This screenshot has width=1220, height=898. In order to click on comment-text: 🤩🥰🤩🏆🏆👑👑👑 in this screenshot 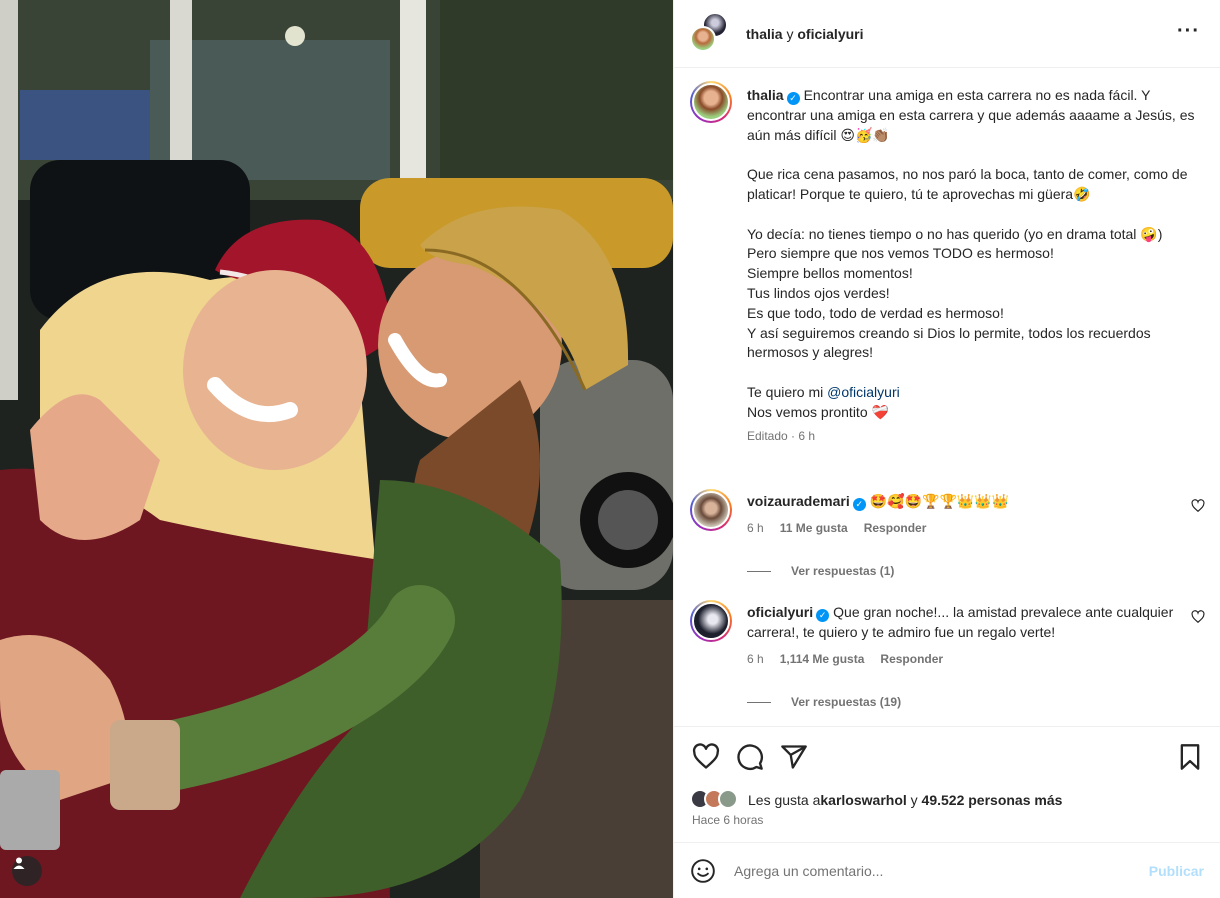, I will do `click(939, 501)`.